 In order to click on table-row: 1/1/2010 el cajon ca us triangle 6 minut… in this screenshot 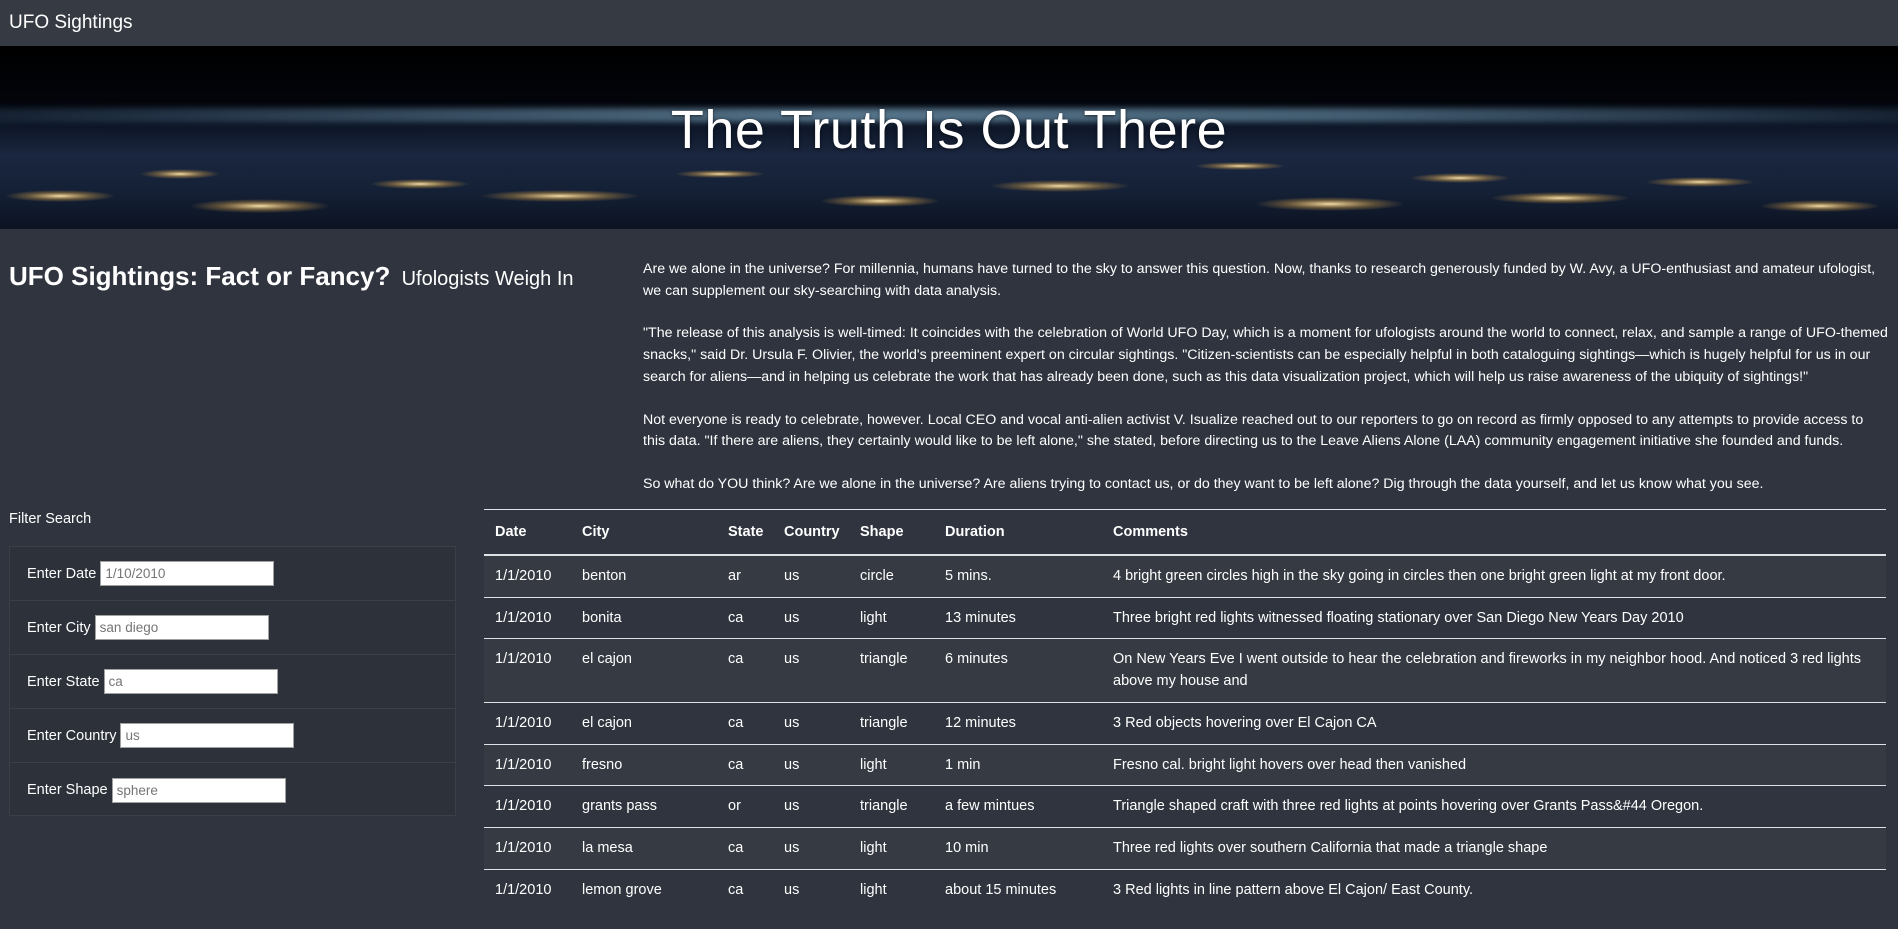, I will do `click(1185, 670)`.